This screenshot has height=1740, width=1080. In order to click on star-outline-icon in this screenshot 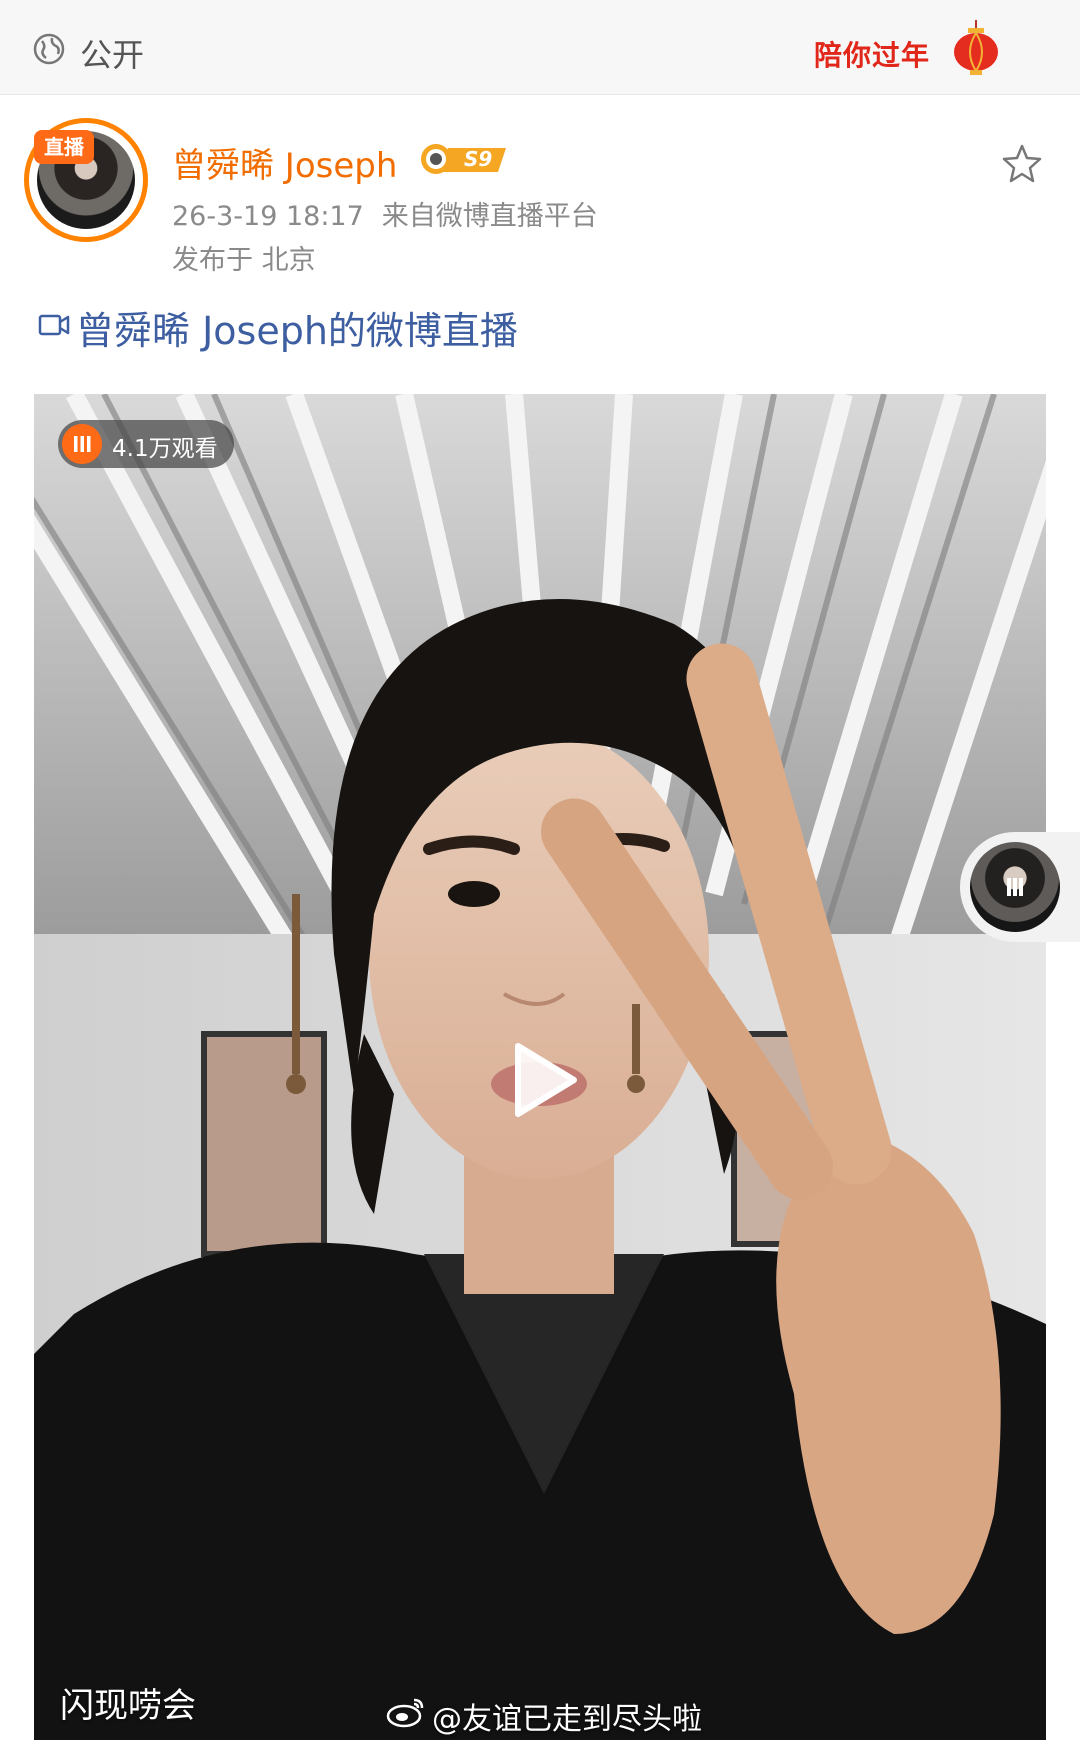, I will do `click(1022, 164)`.